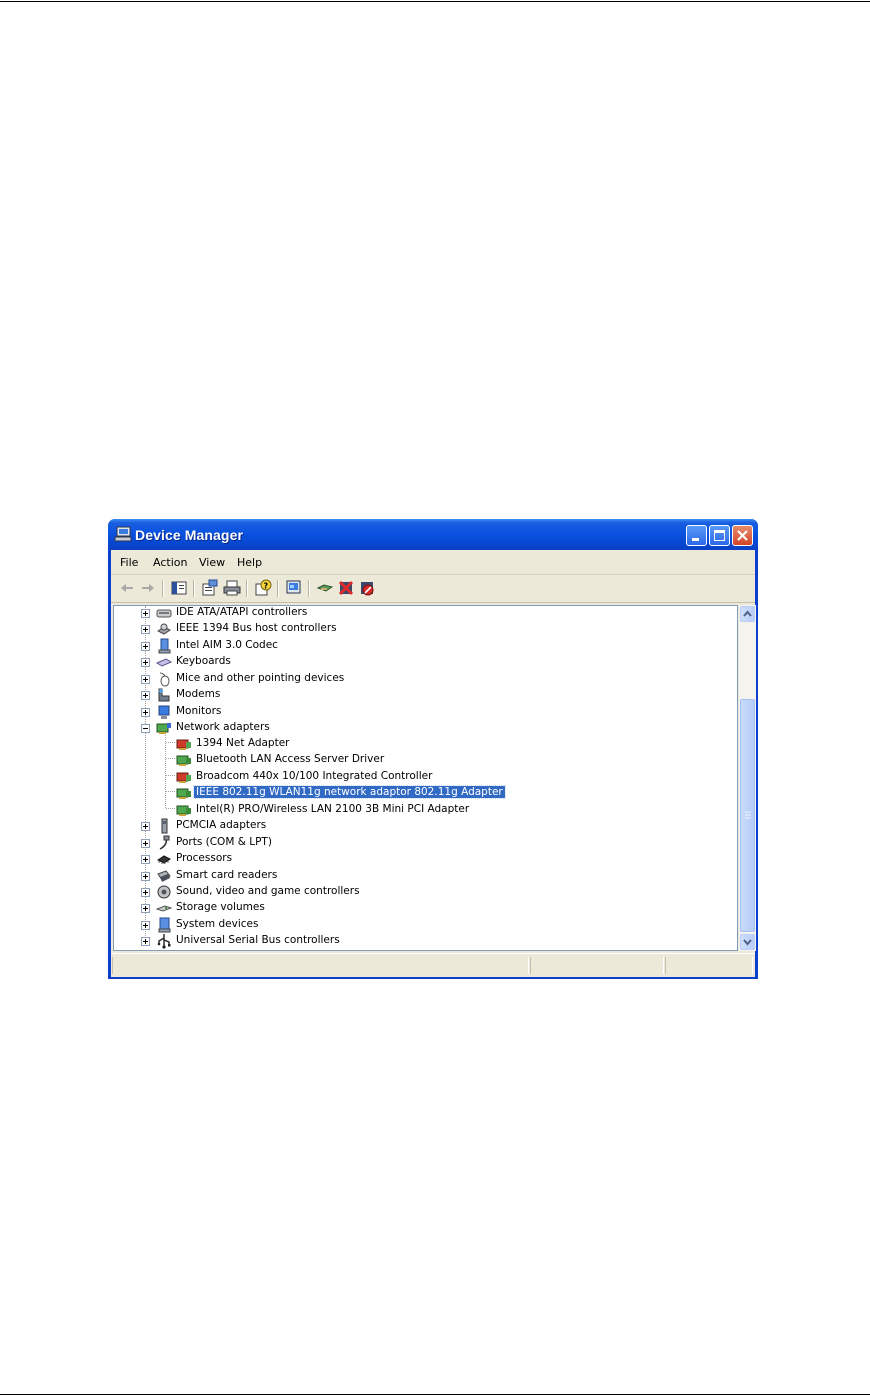 The height and width of the screenshot is (1396, 870). Describe the element at coordinates (263, 588) in the screenshot. I see `help-icon: ?` at that location.